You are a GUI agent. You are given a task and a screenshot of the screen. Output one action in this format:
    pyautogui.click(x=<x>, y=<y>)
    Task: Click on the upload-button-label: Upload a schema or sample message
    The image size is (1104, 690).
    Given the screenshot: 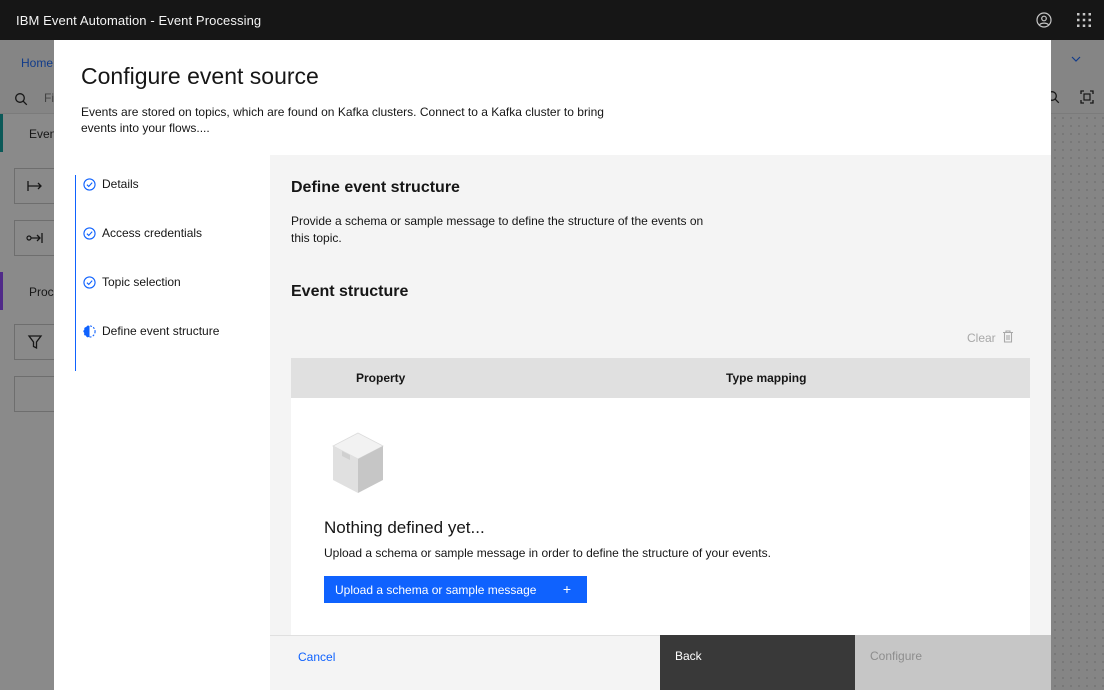 What is the action you would take?
    pyautogui.click(x=436, y=589)
    